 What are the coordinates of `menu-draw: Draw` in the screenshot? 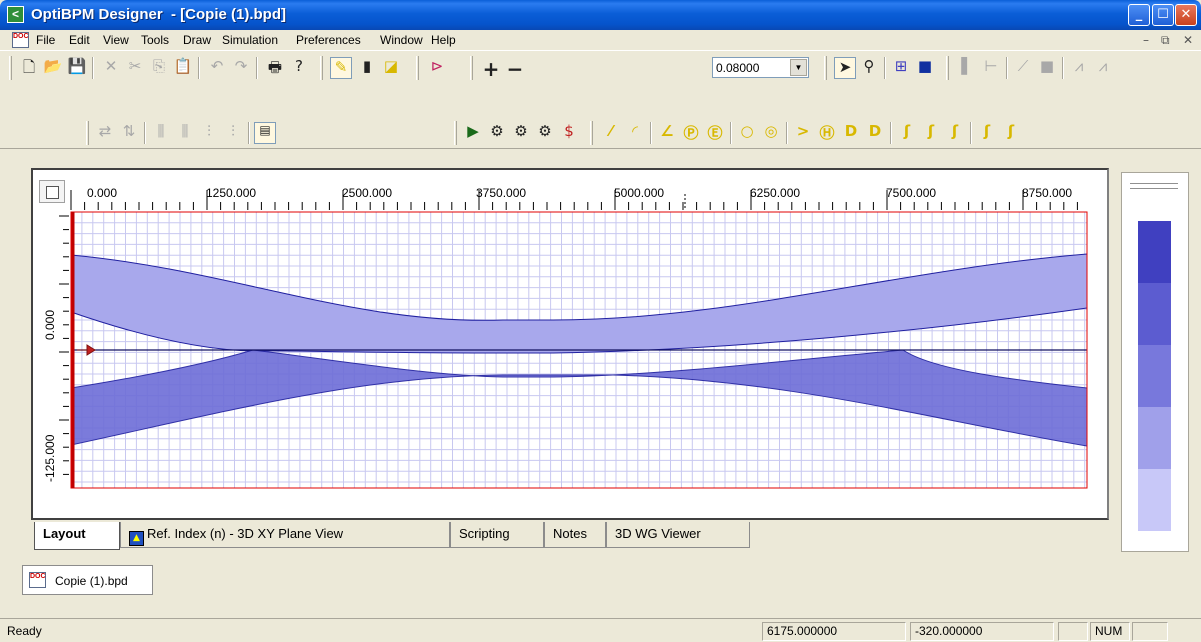 It's located at (197, 40).